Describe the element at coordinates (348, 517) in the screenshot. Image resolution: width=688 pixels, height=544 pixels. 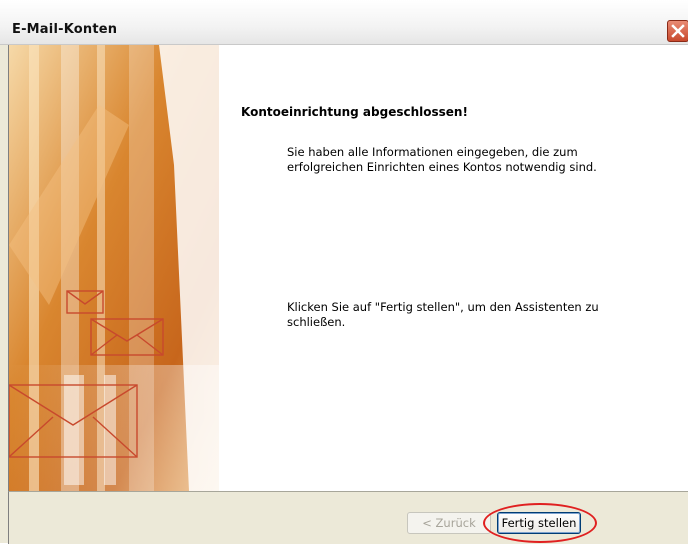
I see `wizard-button-bar: < Zurück Fertig stellen` at that location.